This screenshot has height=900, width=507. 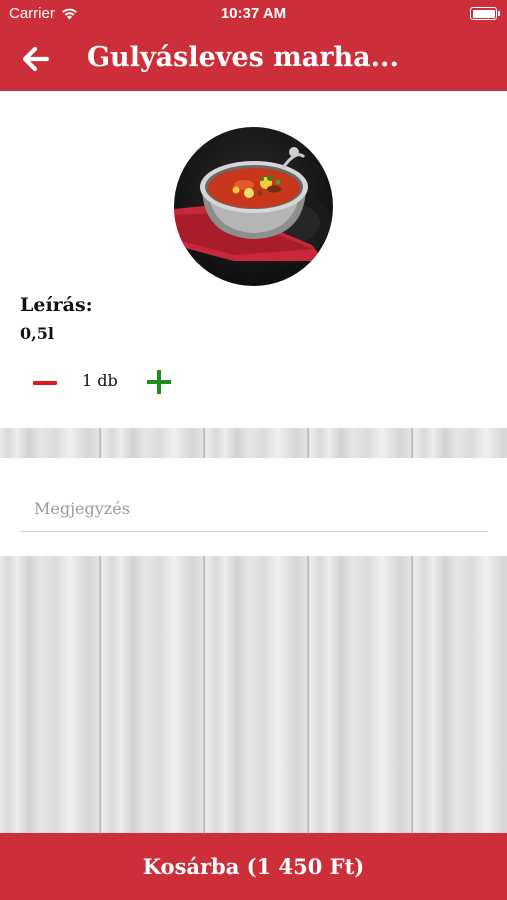 I want to click on add-to-cart-button: Kosárba (1 450 Ft), so click(x=253, y=866).